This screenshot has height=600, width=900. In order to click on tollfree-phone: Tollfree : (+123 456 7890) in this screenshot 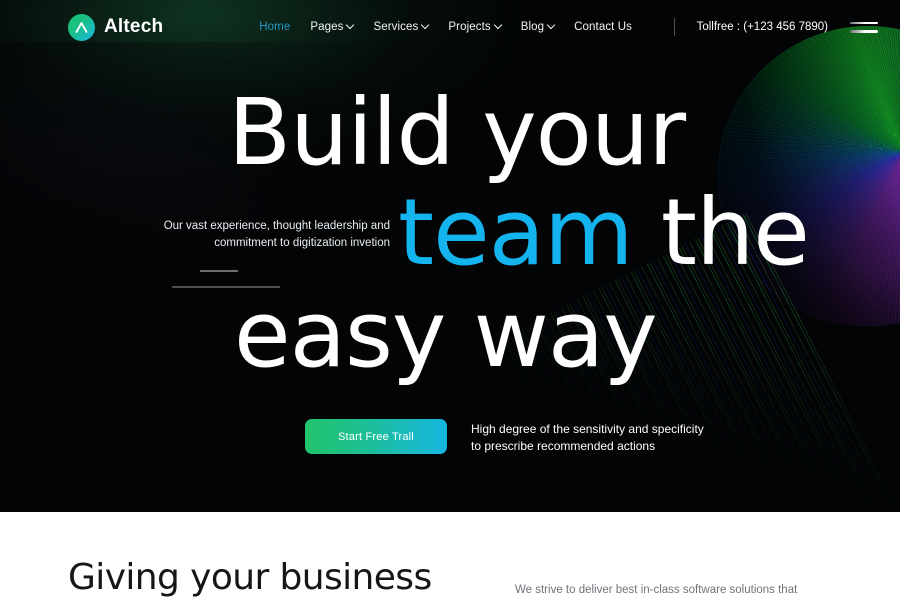, I will do `click(762, 27)`.